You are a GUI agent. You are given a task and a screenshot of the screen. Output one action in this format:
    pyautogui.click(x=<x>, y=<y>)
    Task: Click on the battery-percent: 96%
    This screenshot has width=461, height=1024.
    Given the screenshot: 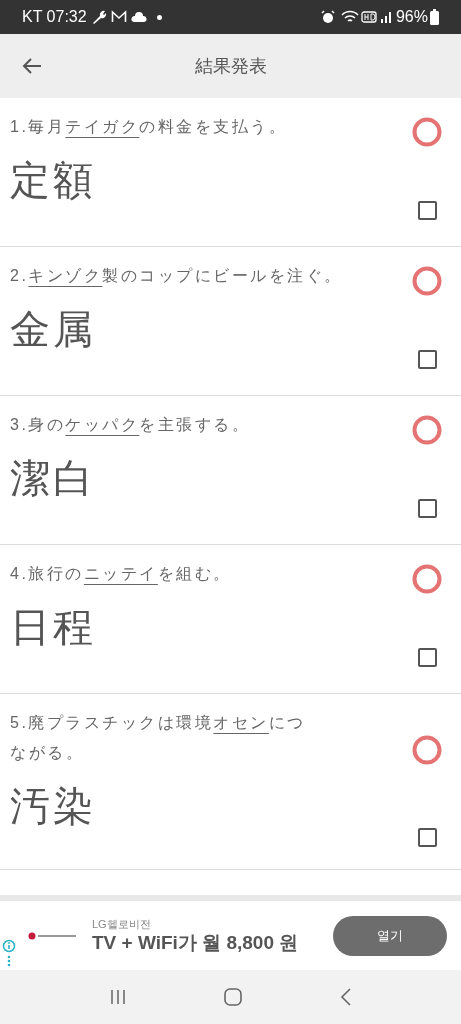 What is the action you would take?
    pyautogui.click(x=411, y=17)
    